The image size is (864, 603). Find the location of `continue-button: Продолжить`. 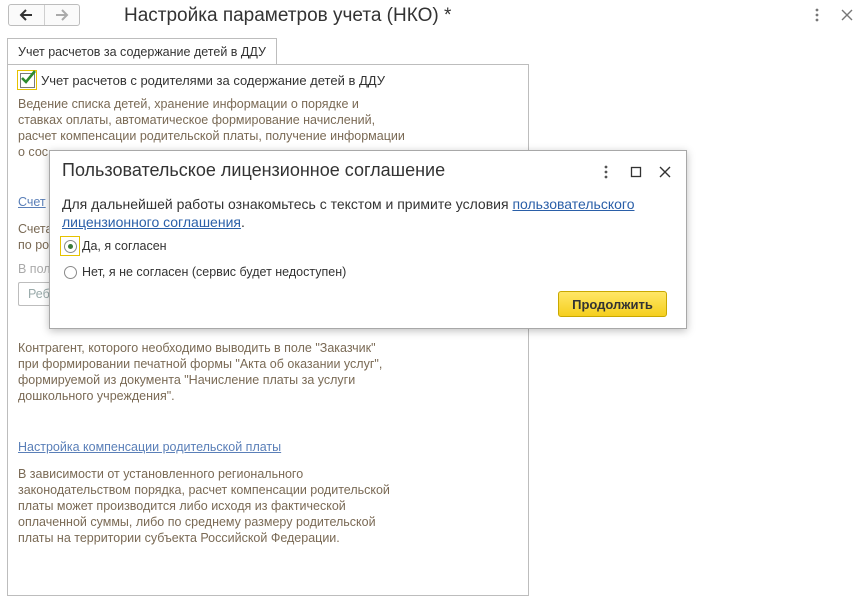

continue-button: Продолжить is located at coordinates (612, 304).